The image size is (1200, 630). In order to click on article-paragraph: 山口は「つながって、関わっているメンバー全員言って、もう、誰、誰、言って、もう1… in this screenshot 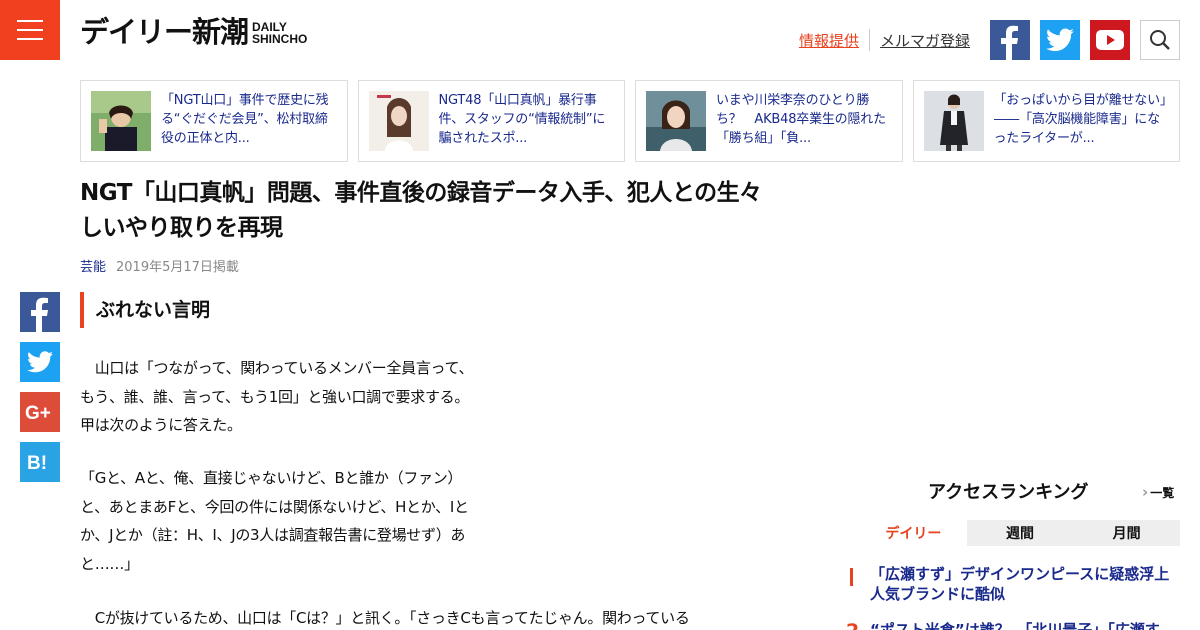, I will do `click(277, 396)`.